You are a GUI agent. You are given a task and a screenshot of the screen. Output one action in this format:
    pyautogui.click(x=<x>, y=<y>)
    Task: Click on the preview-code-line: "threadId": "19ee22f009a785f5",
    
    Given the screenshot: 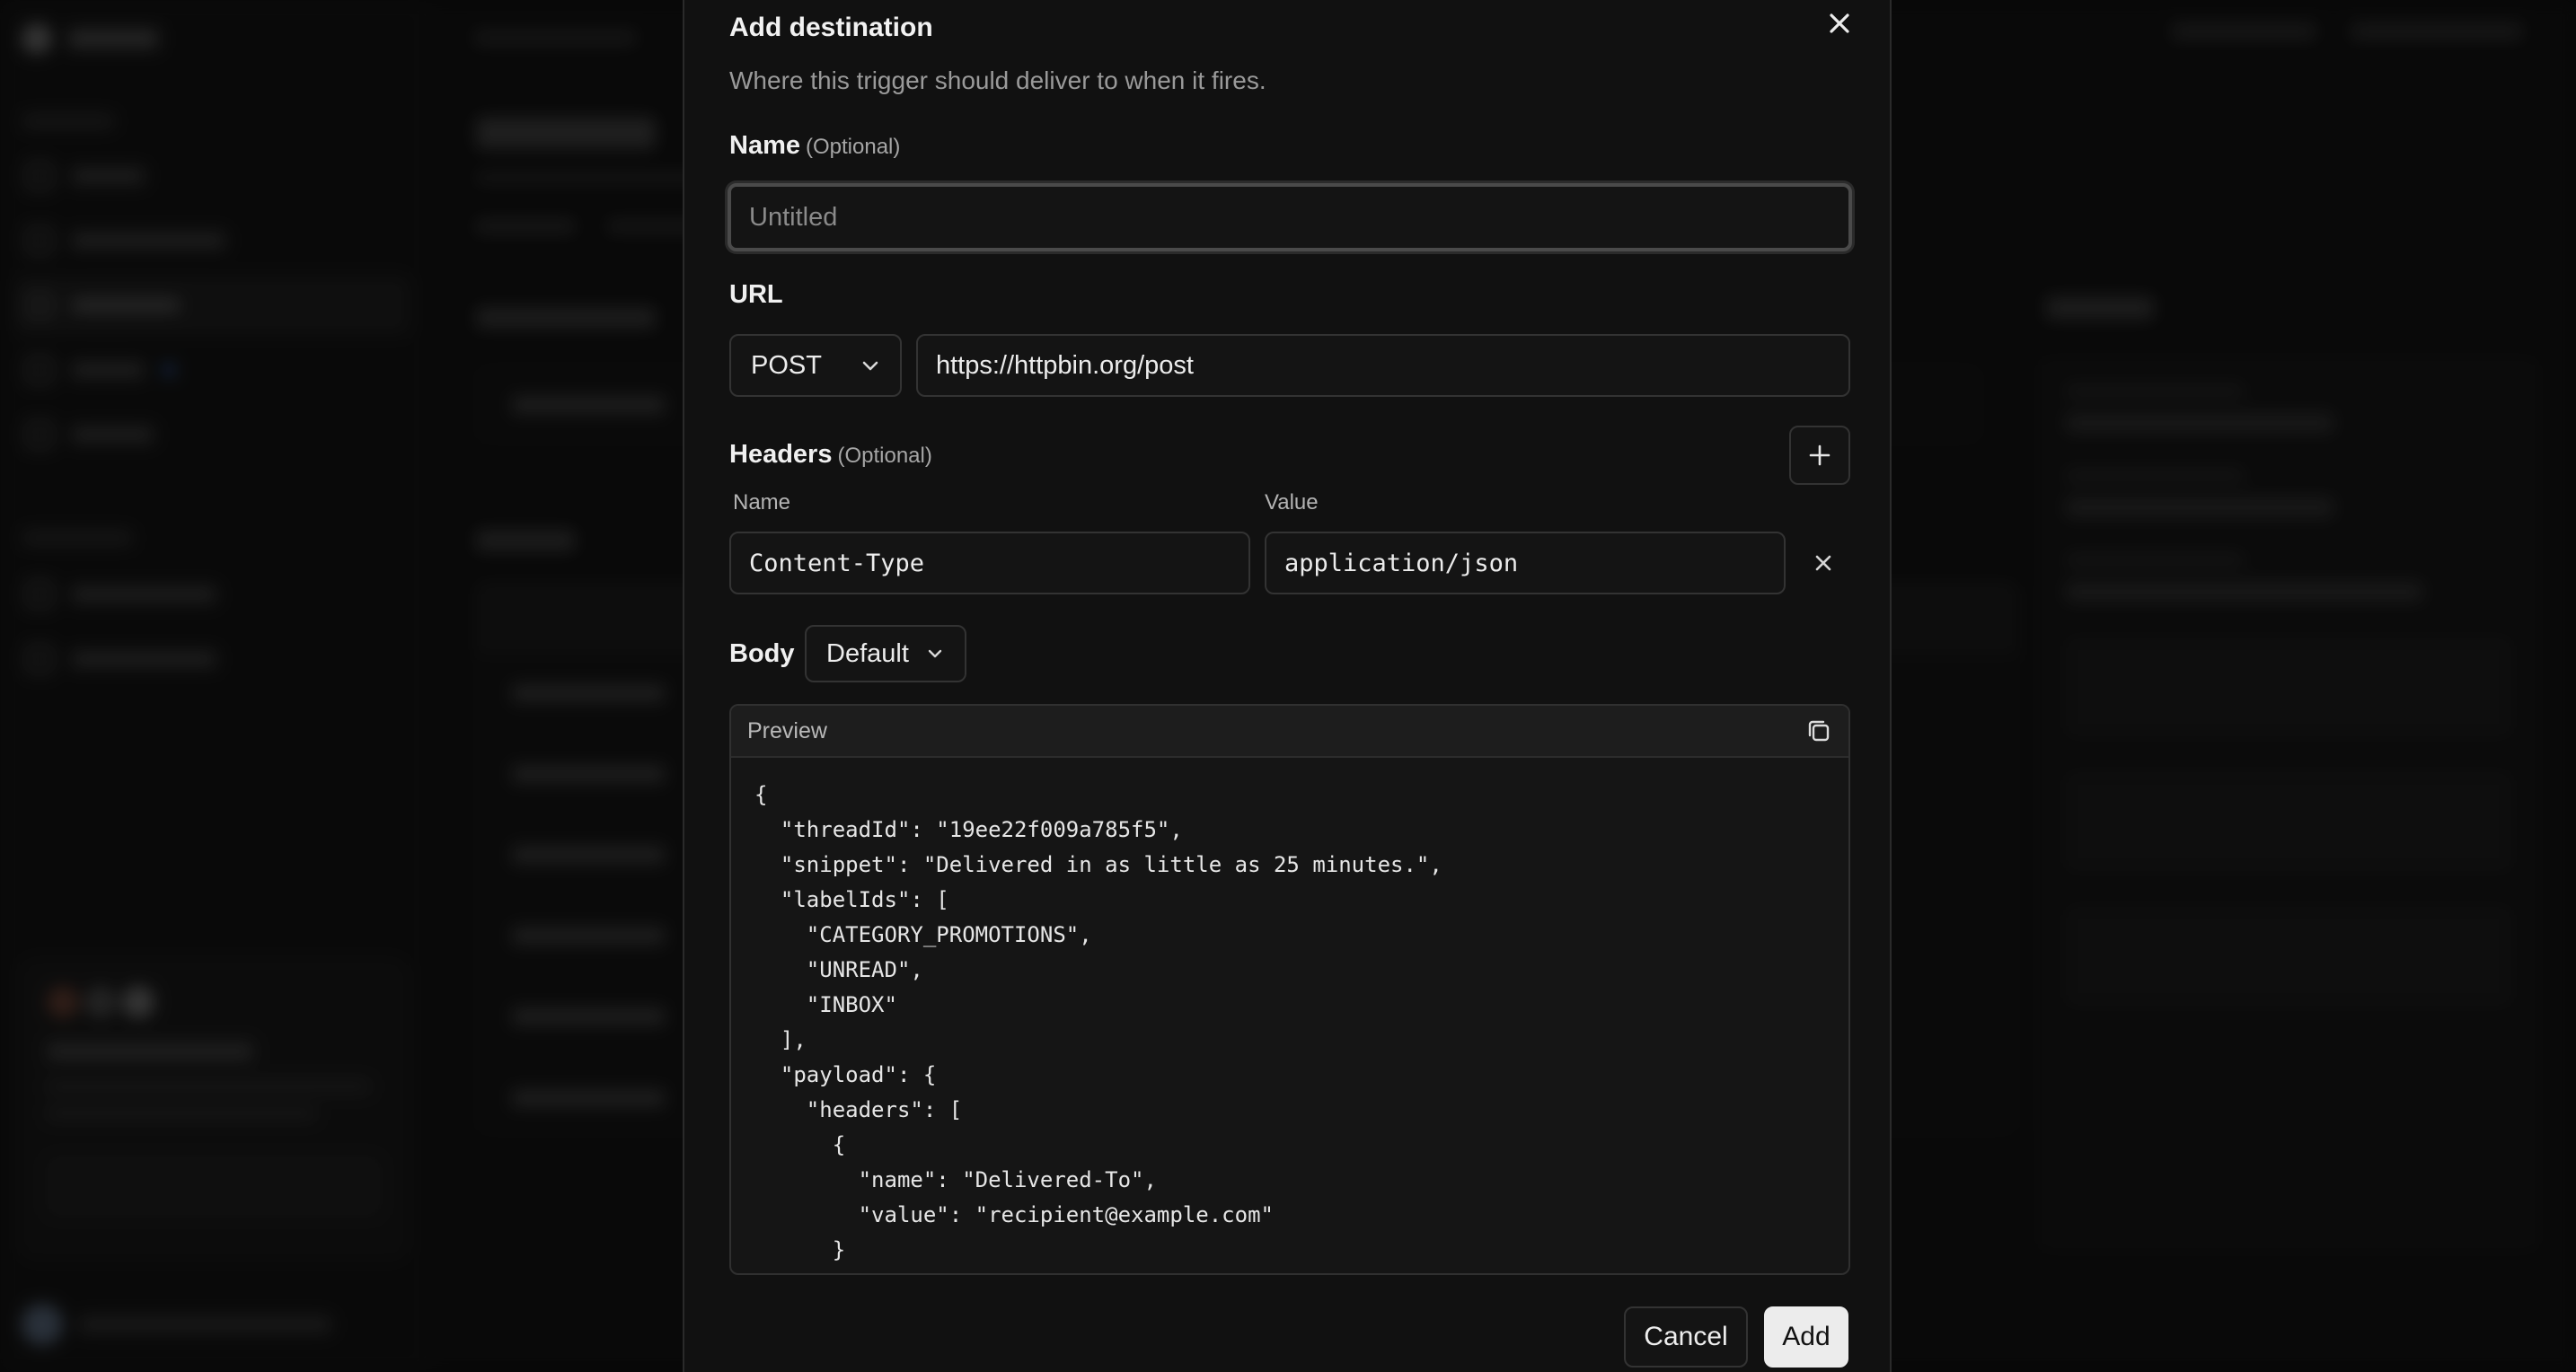 What is the action you would take?
    pyautogui.click(x=968, y=829)
    